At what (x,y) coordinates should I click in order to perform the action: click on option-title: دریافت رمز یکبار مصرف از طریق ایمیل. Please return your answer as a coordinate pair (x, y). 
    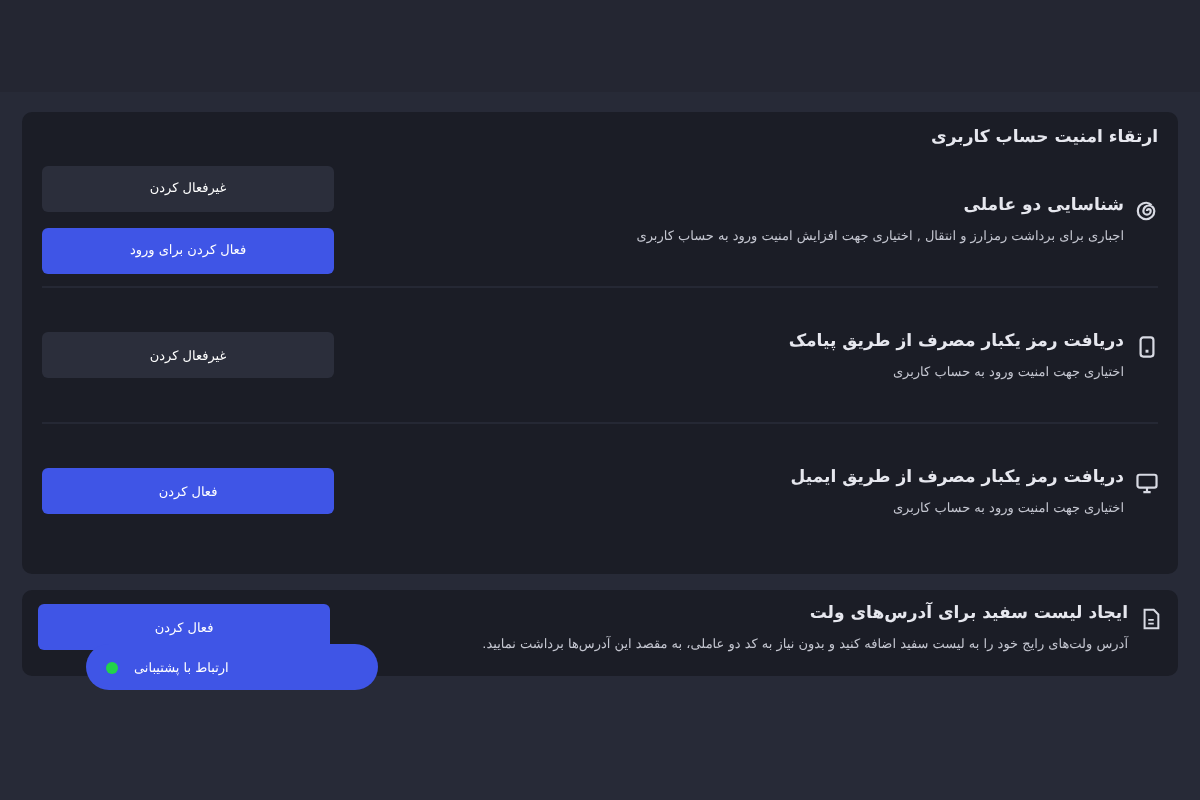
    Looking at the image, I should click on (957, 477).